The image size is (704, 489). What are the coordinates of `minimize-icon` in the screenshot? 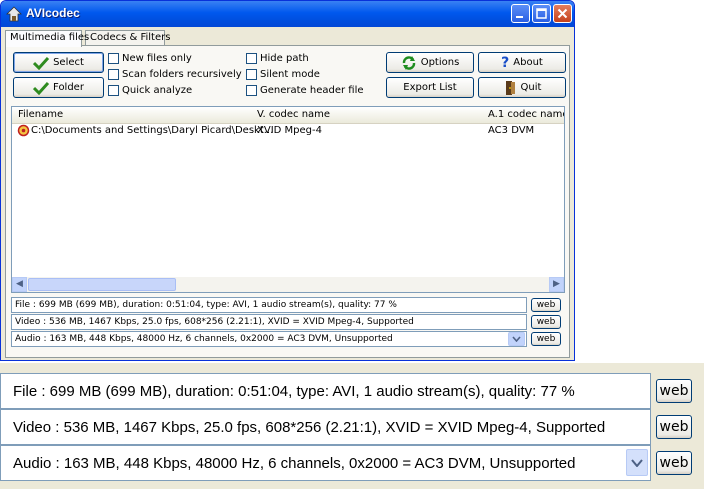 It's located at (519, 17).